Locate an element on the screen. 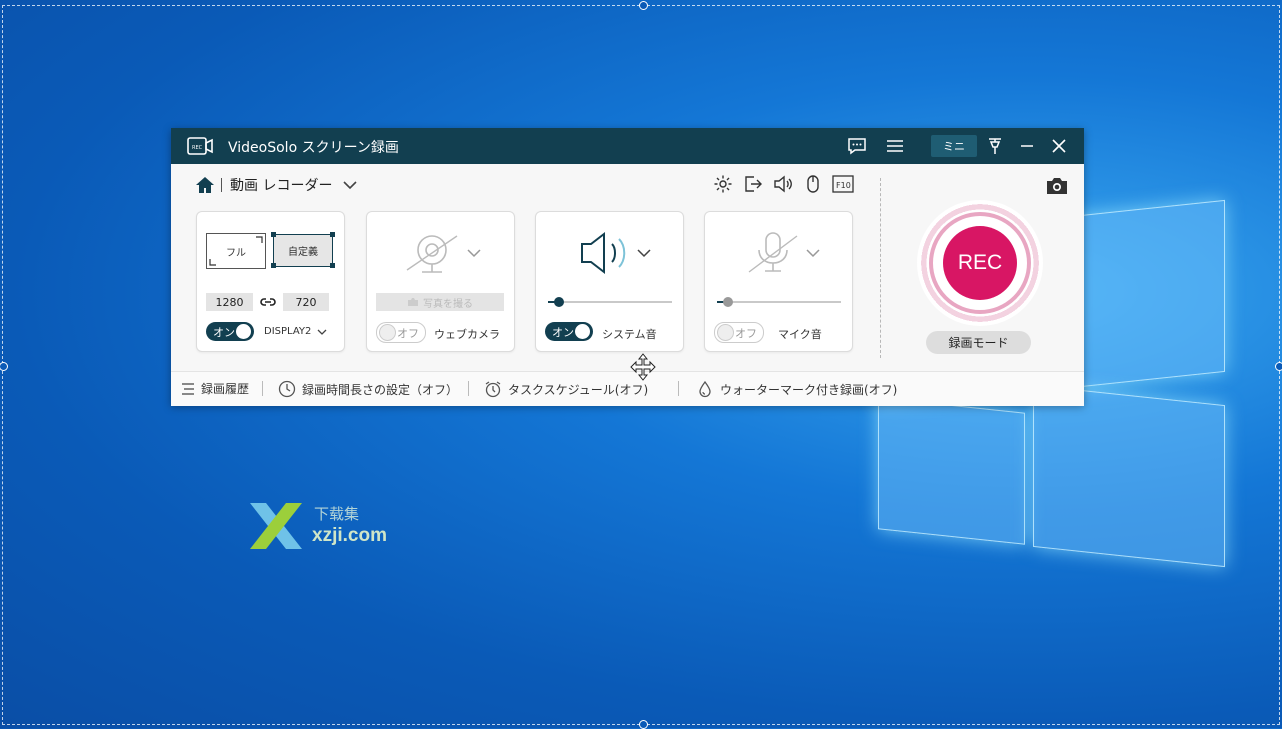  minimize-button is located at coordinates (1027, 146).